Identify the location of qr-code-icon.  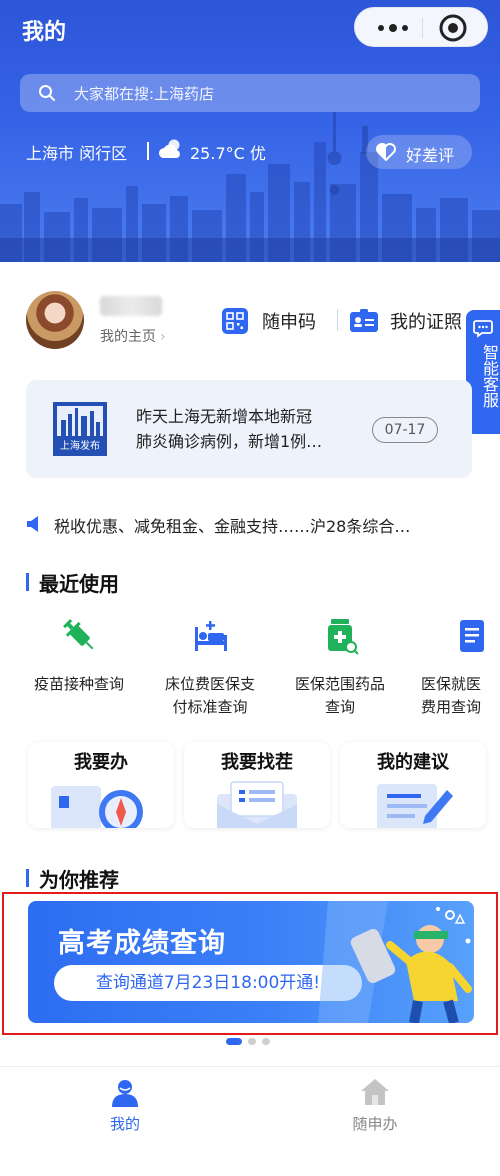
(235, 321).